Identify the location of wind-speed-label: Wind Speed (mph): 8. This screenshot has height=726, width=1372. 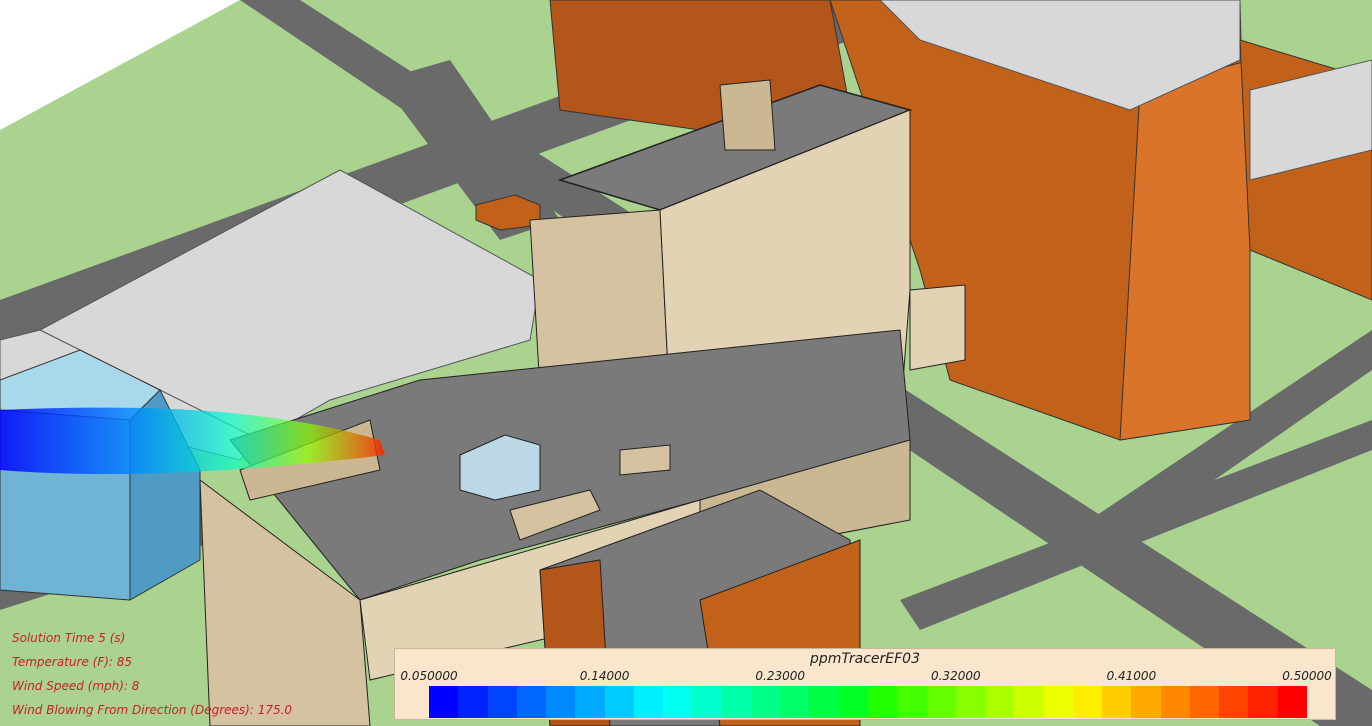
(76, 686).